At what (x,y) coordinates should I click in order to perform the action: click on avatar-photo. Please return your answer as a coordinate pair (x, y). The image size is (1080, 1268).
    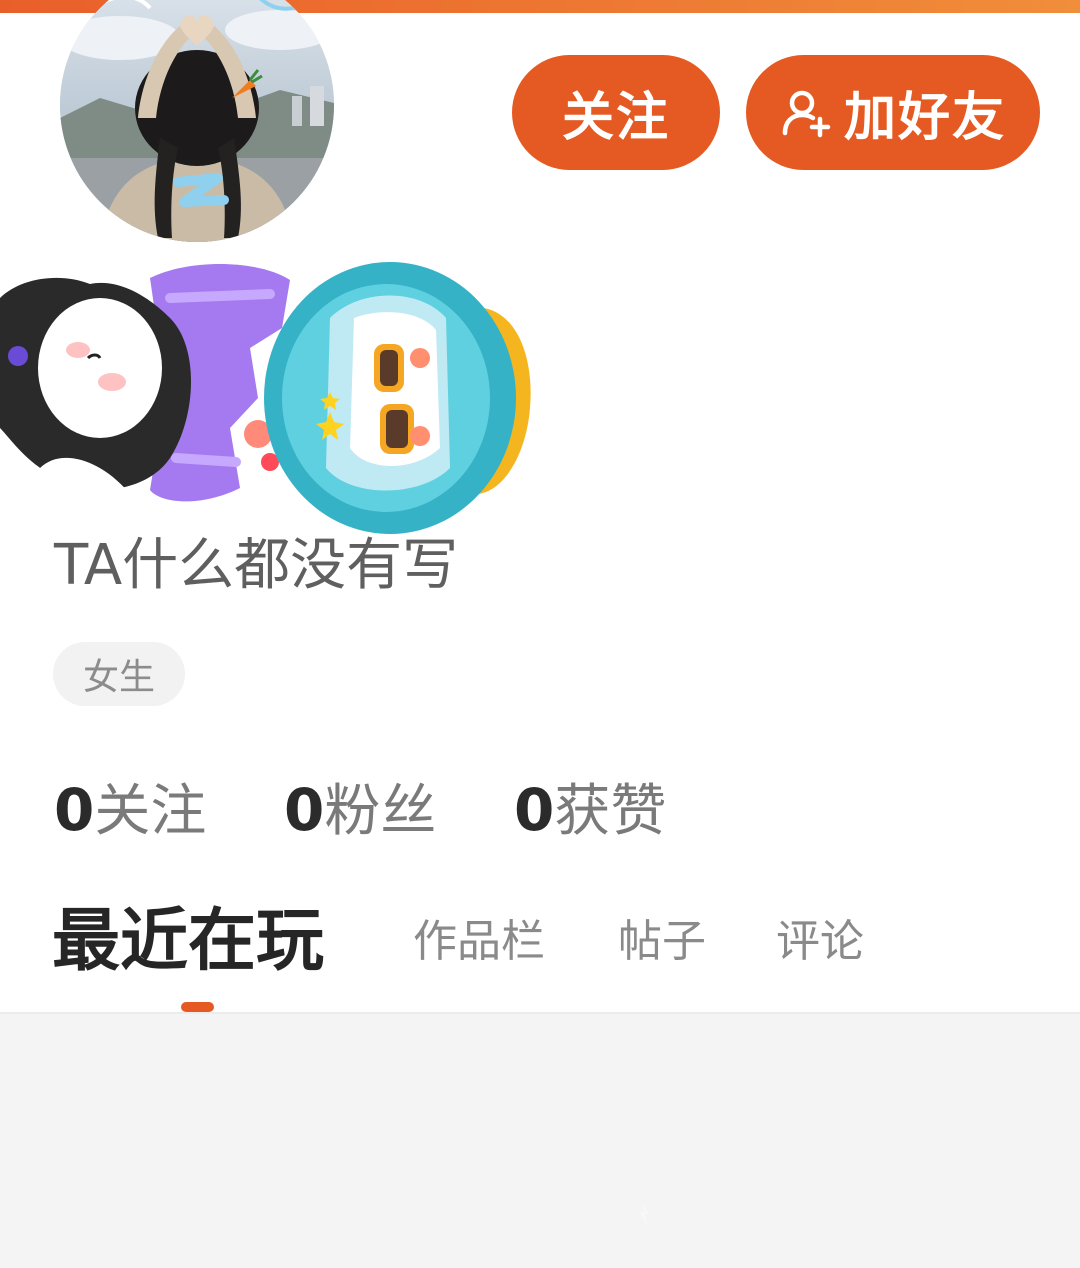
    Looking at the image, I should click on (197, 121).